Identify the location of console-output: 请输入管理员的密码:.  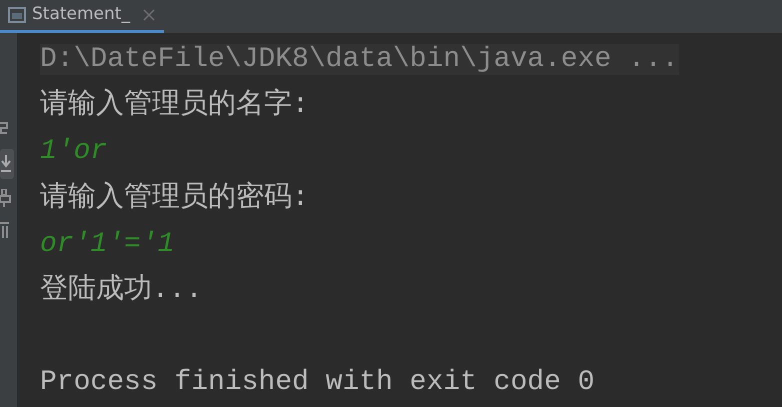
(174, 198).